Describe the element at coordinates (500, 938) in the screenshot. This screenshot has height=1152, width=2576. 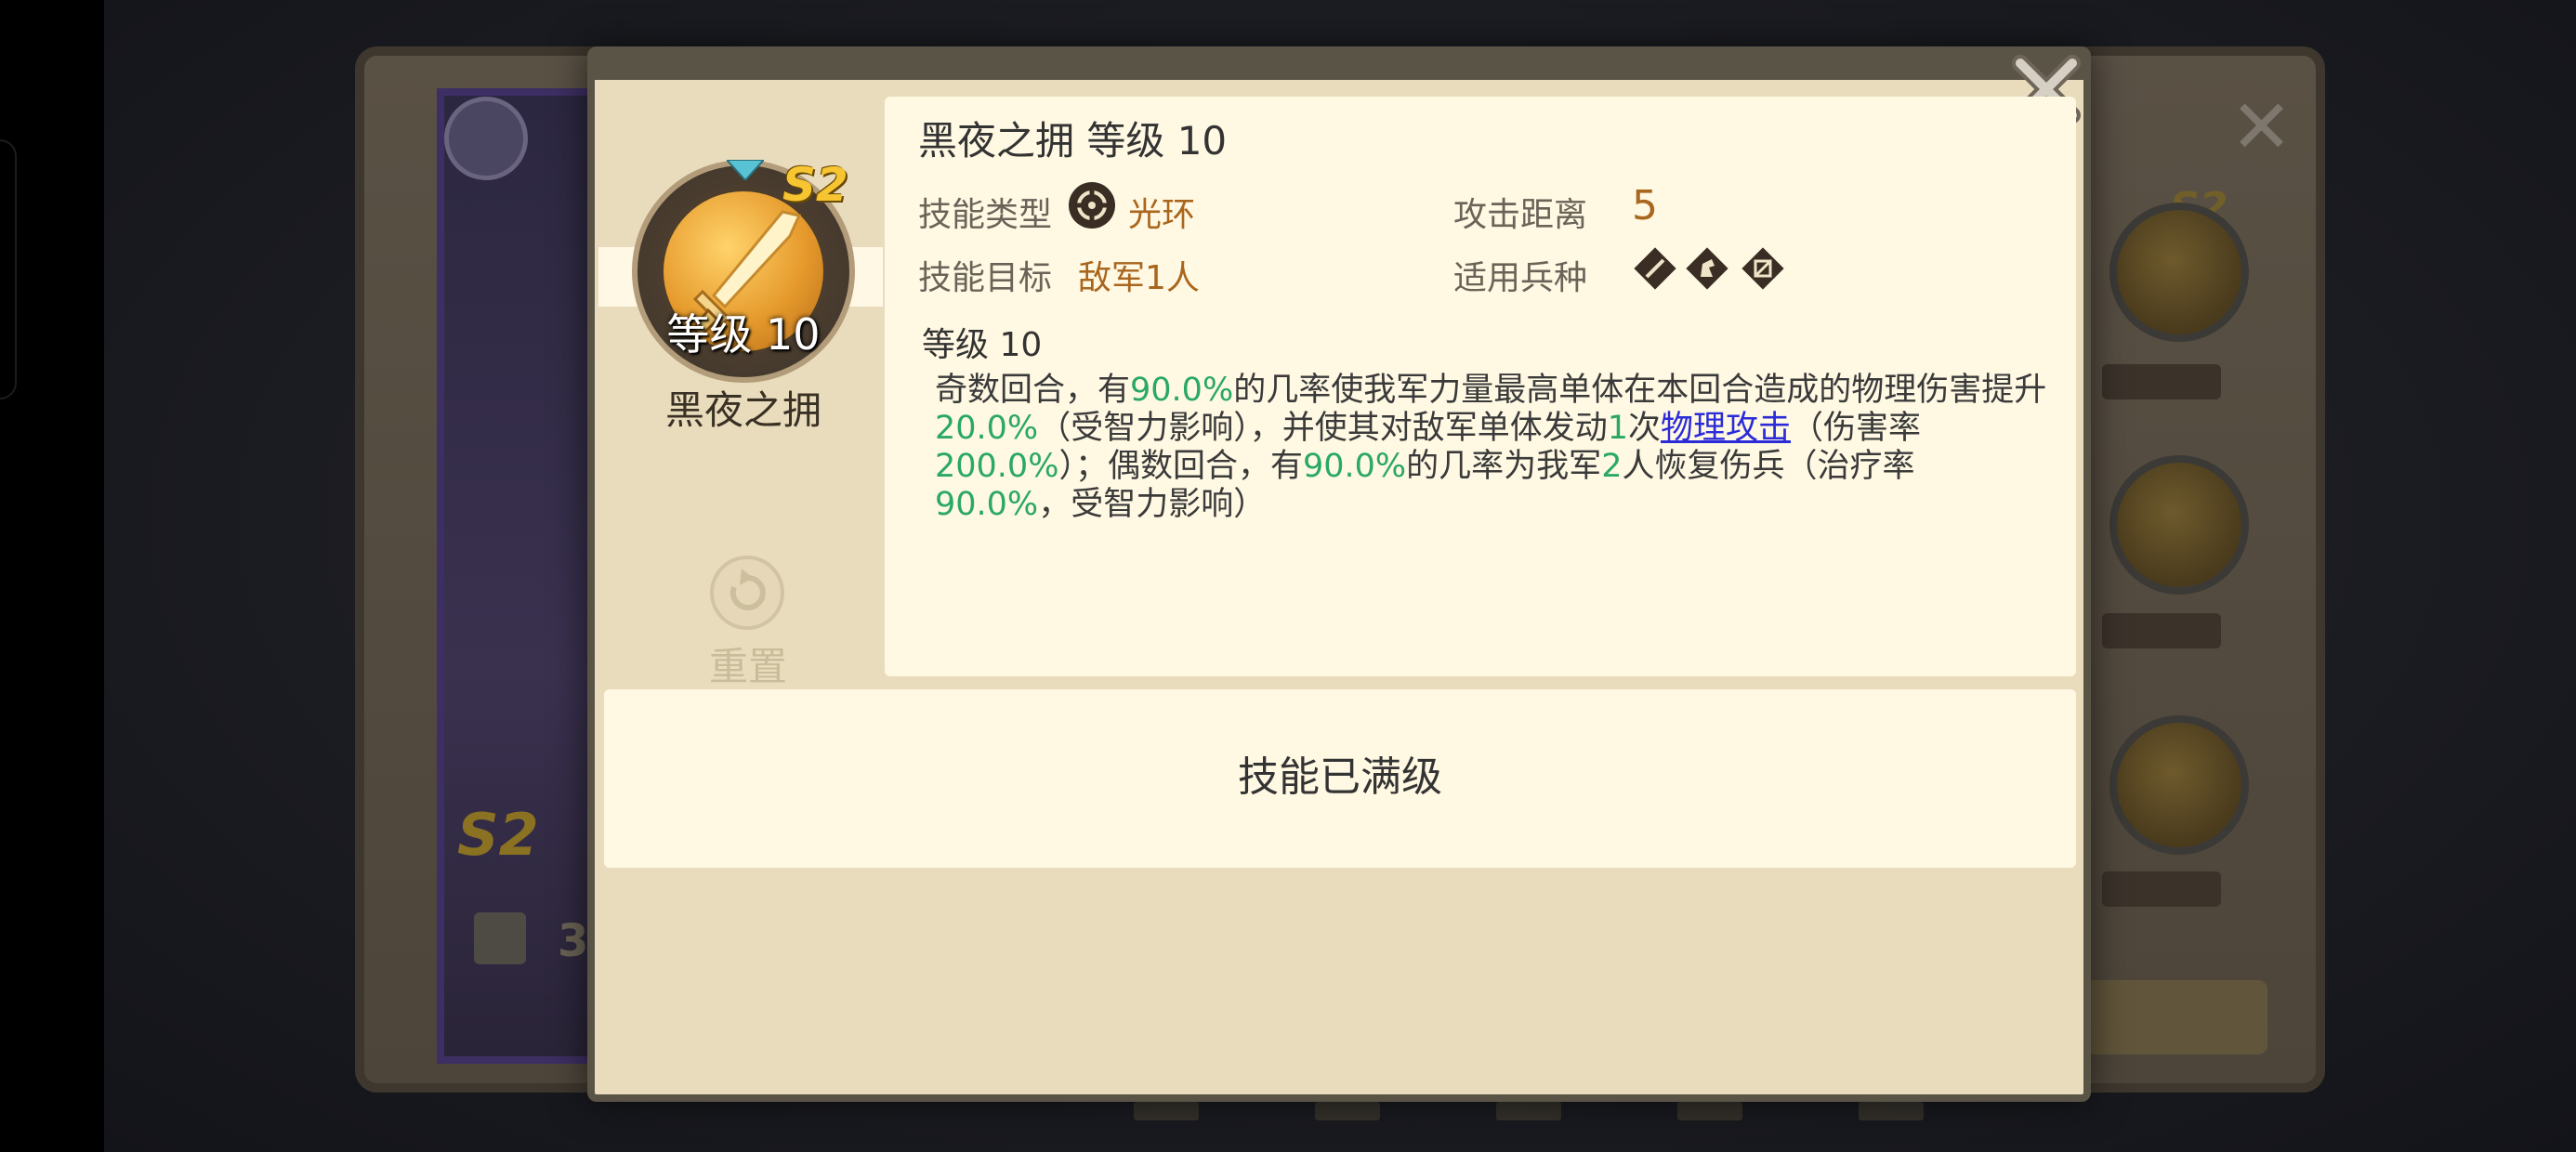
I see `background-troop-icon` at that location.